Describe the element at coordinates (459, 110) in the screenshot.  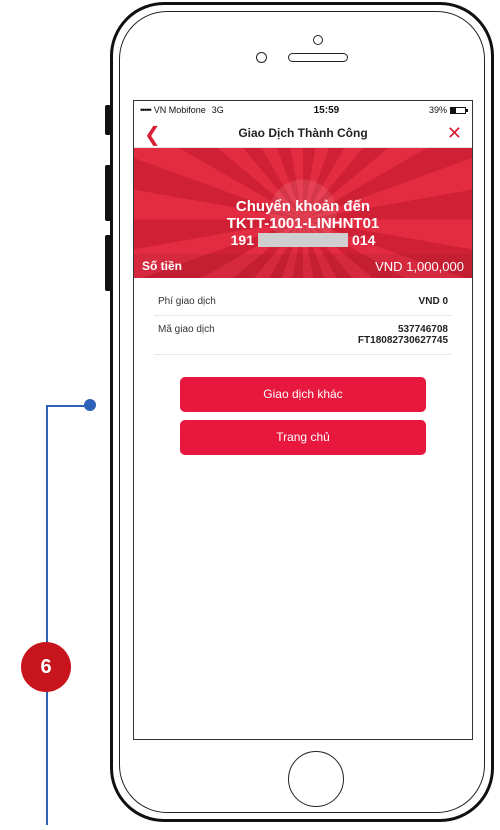
I see `battery-icon` at that location.